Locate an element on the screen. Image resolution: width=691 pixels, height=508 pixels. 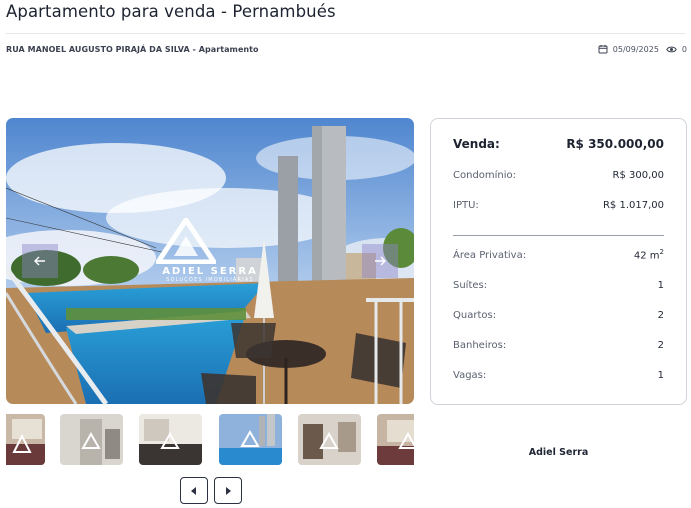
listing-meta: 05/09/2025 0 is located at coordinates (642, 49).